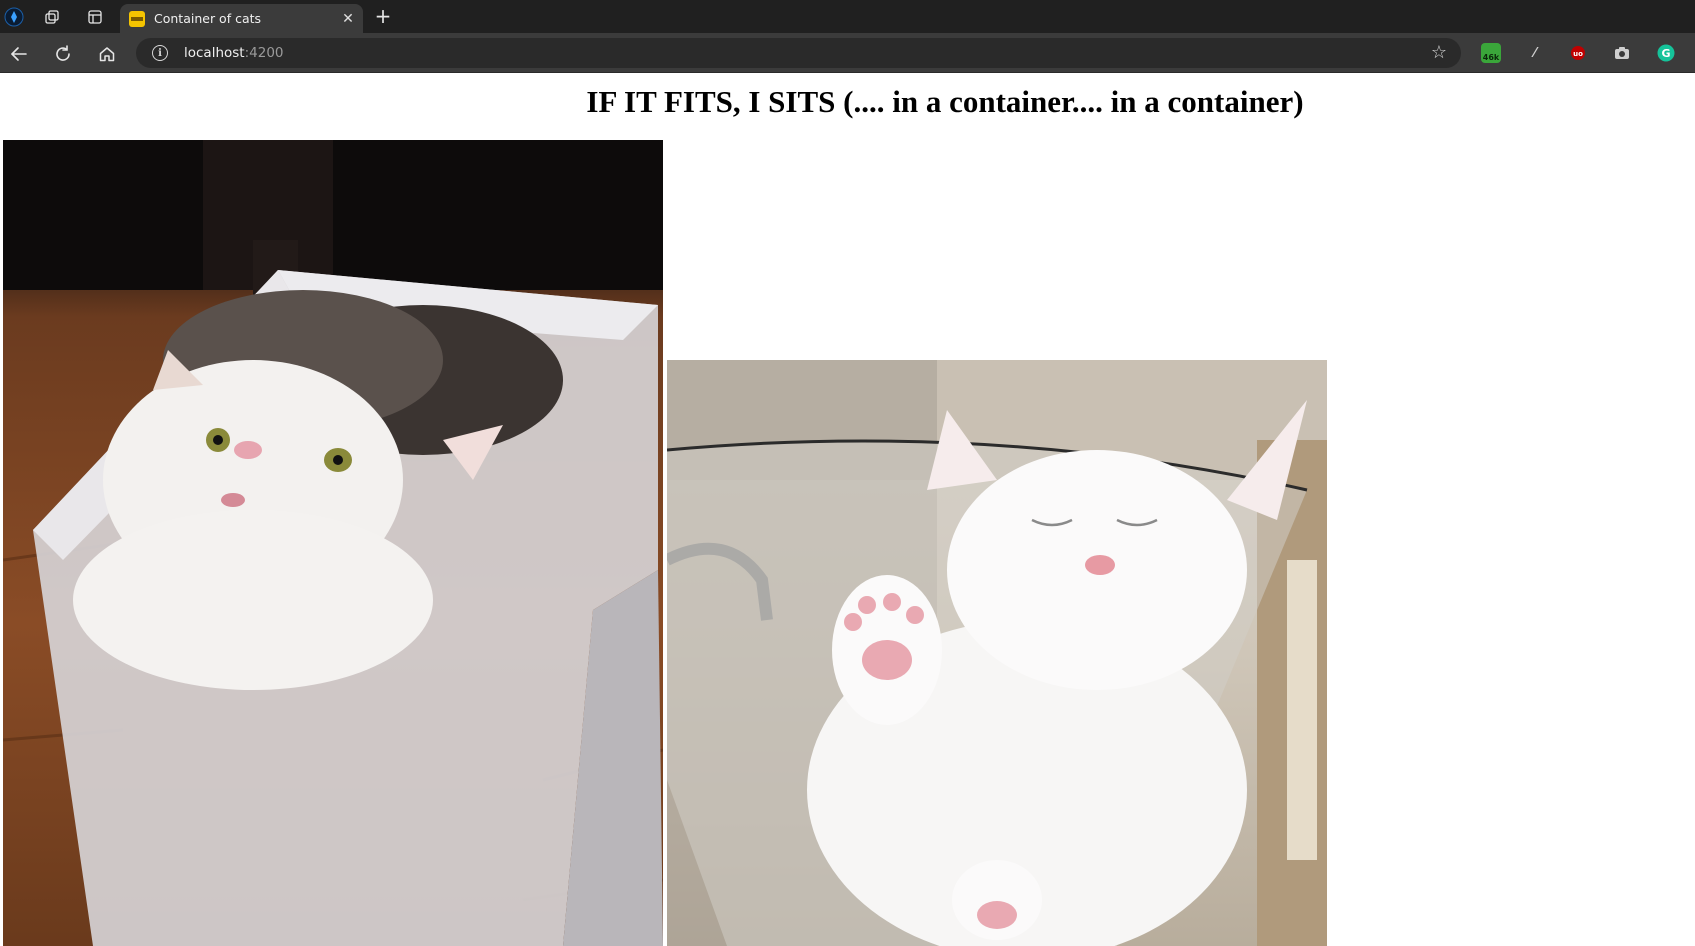 This screenshot has height=946, width=1695. Describe the element at coordinates (1439, 52) in the screenshot. I see `favorite-star-icon: ☆` at that location.